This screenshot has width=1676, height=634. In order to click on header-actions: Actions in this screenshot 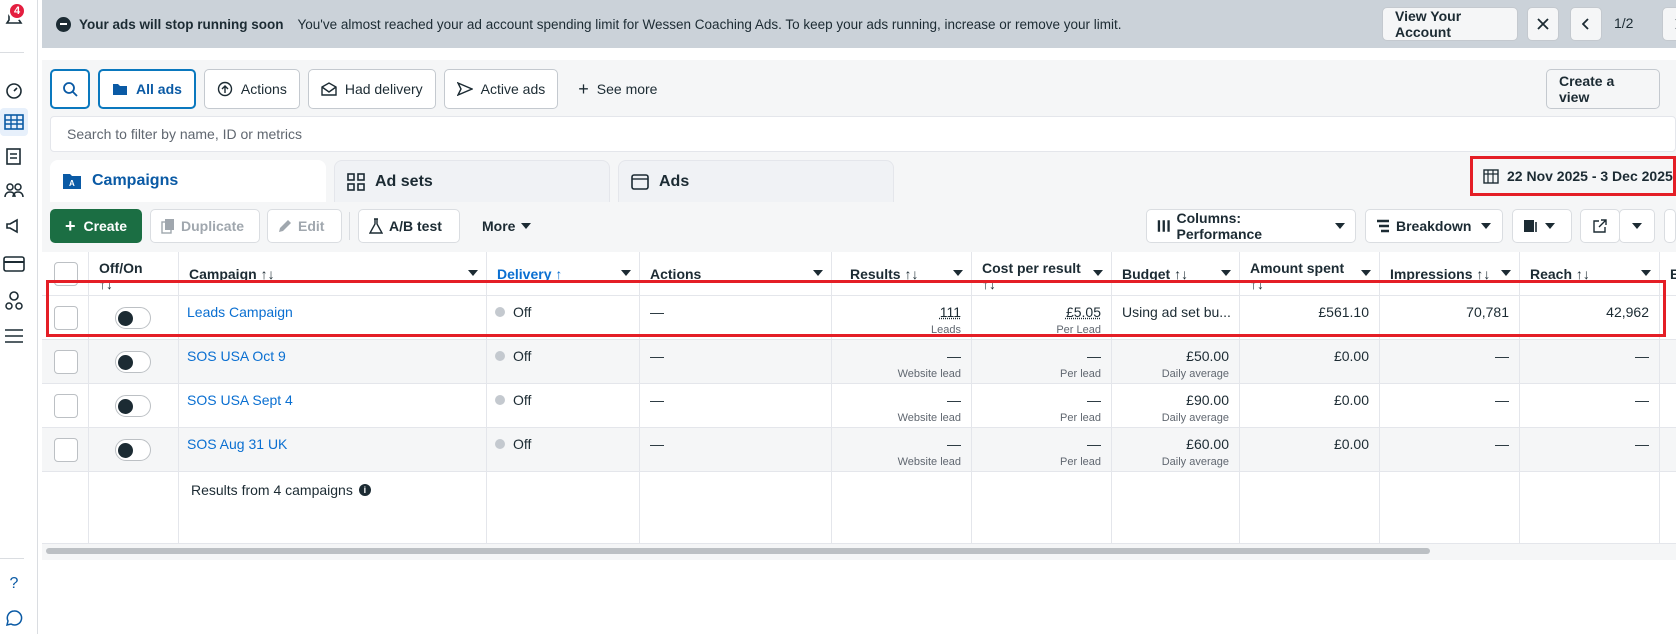, I will do `click(736, 273)`.